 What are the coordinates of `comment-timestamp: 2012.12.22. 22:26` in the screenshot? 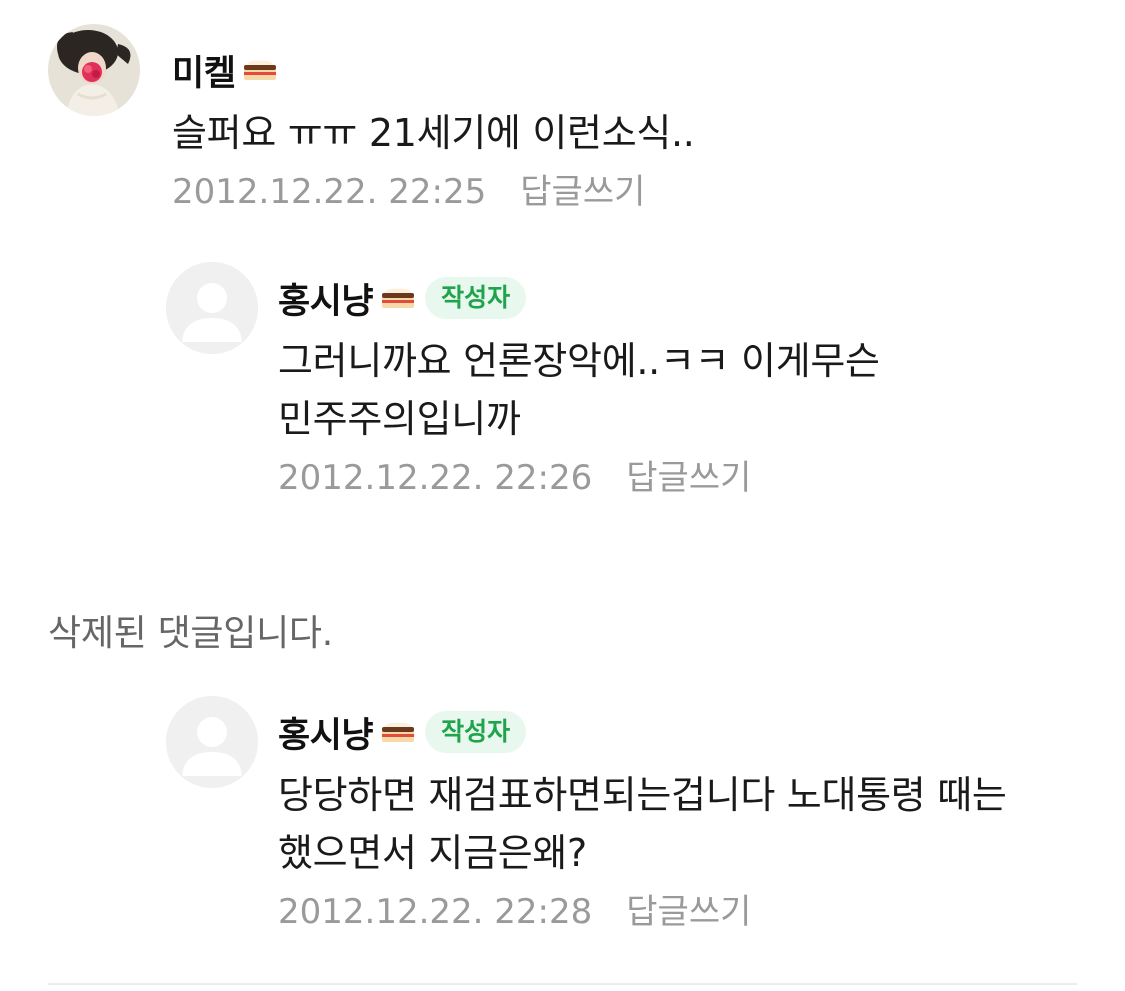 It's located at (435, 478).